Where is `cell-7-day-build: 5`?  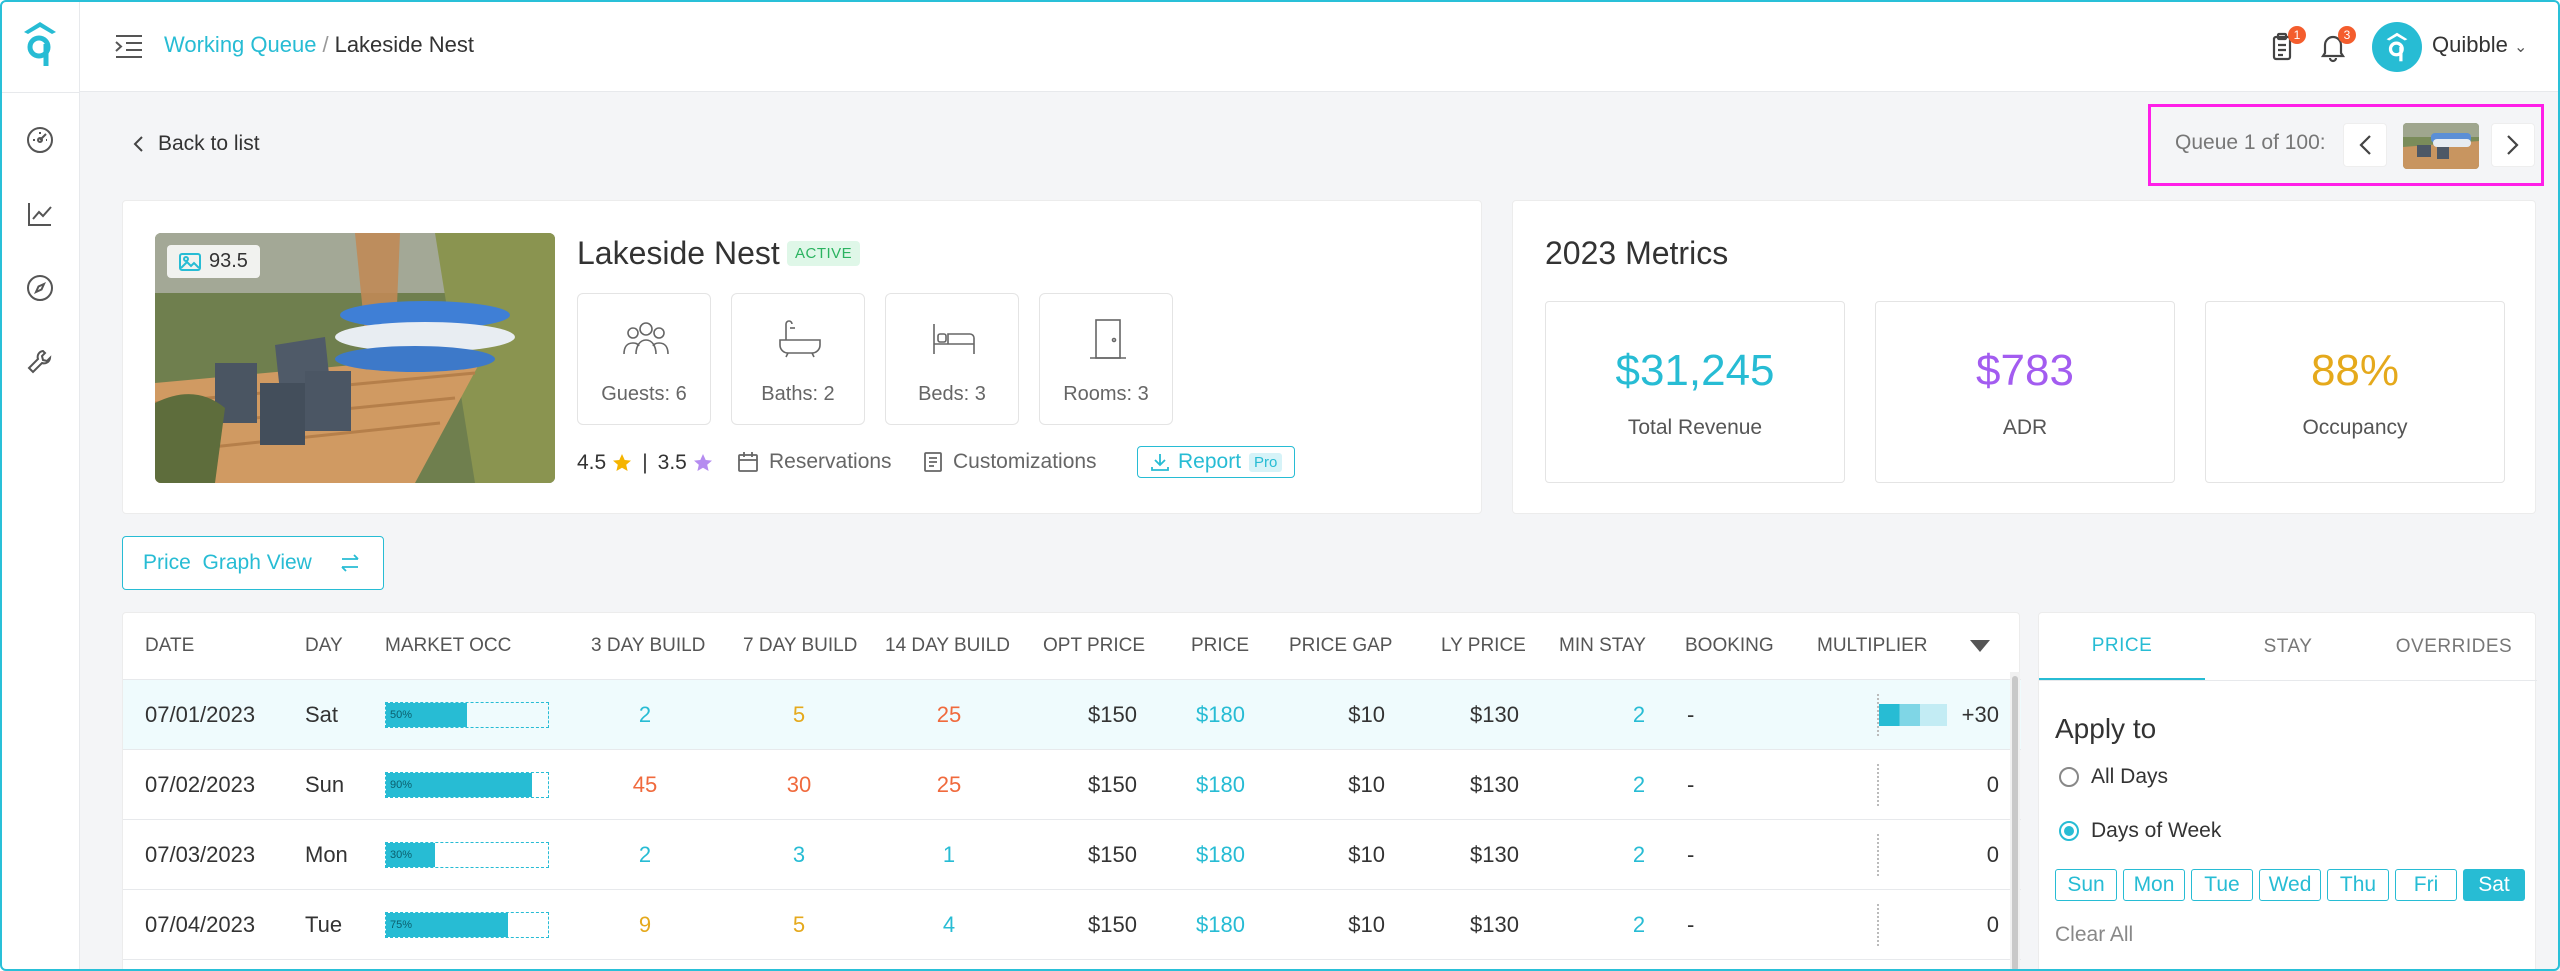
cell-7-day-build: 5 is located at coordinates (799, 714).